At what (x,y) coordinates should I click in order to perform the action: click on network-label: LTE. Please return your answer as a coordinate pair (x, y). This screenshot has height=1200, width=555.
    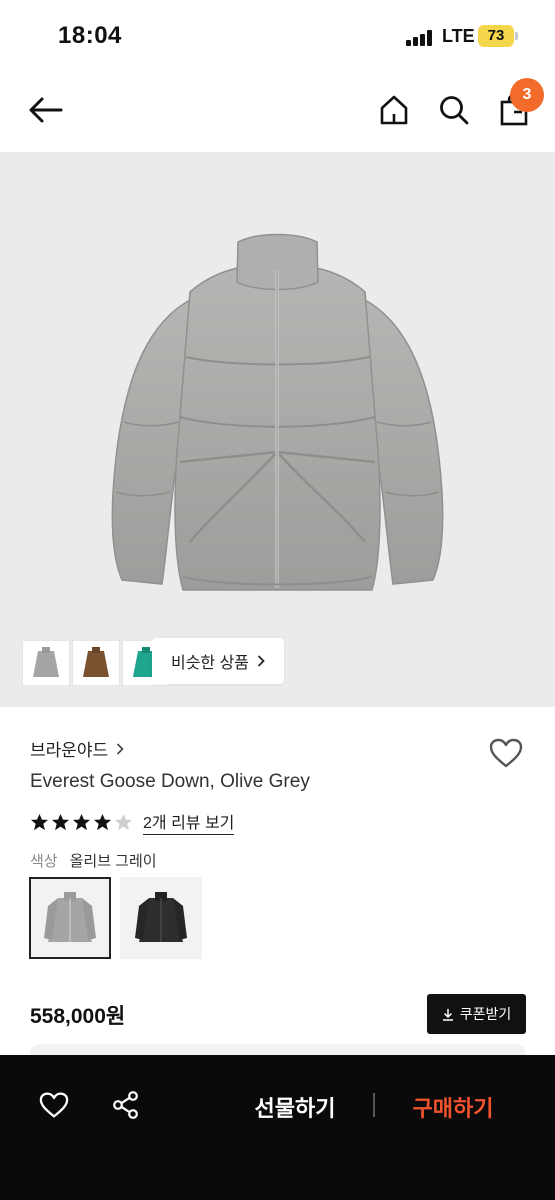
    Looking at the image, I should click on (458, 36).